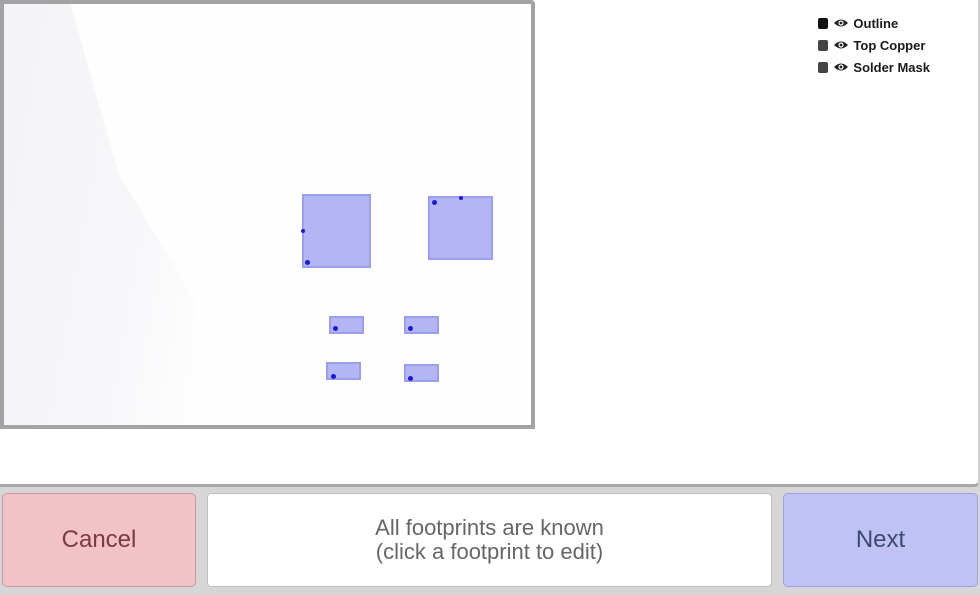 The image size is (980, 595). I want to click on next-button: Next, so click(880, 540).